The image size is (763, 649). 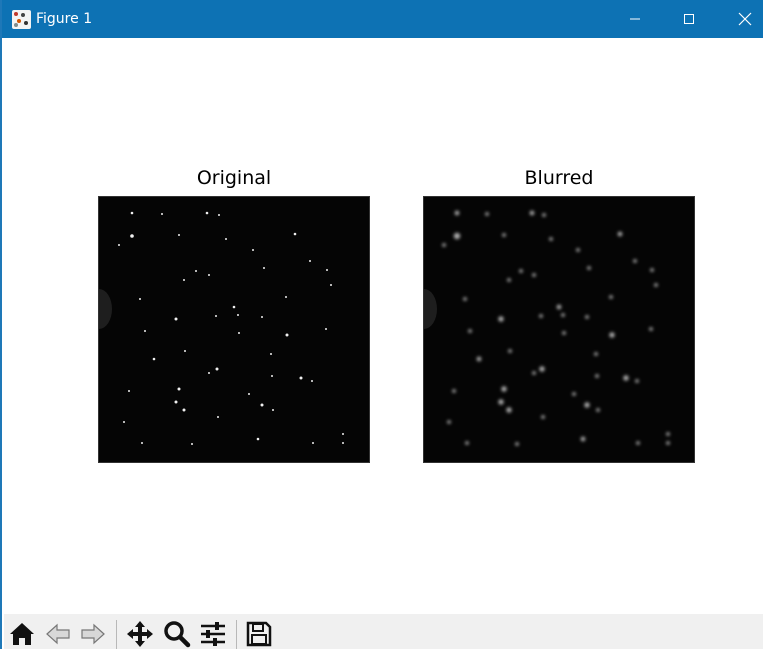 I want to click on minimize-button, so click(x=635, y=19).